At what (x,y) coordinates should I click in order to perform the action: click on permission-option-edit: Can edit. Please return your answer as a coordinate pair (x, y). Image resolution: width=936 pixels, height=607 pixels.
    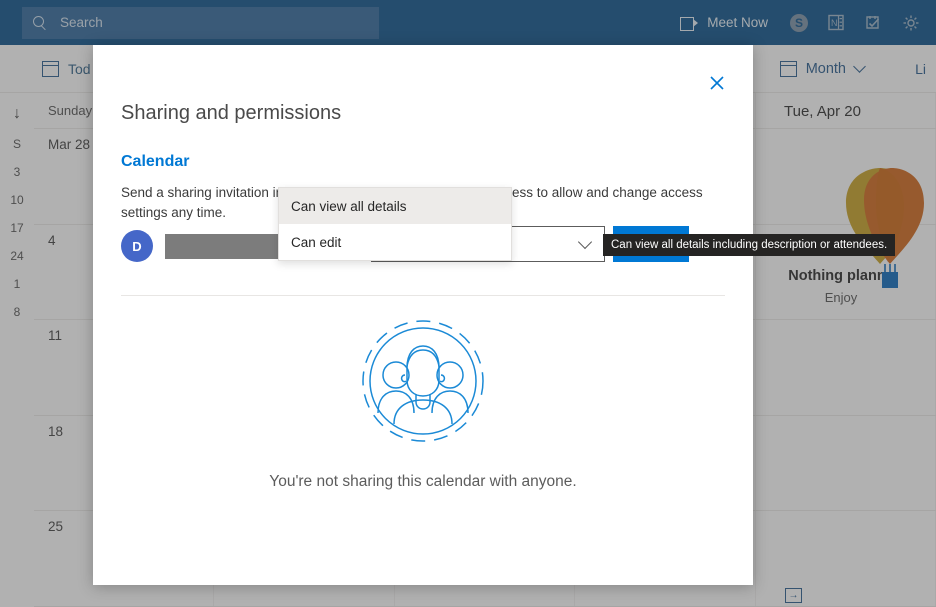
    Looking at the image, I should click on (395, 242).